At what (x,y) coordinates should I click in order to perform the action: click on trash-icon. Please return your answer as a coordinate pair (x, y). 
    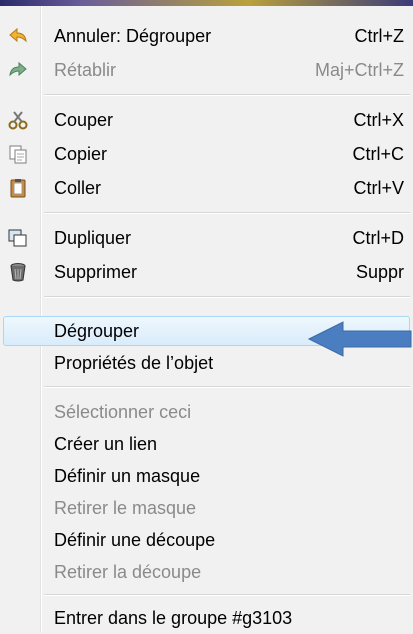
    Looking at the image, I should click on (18, 272).